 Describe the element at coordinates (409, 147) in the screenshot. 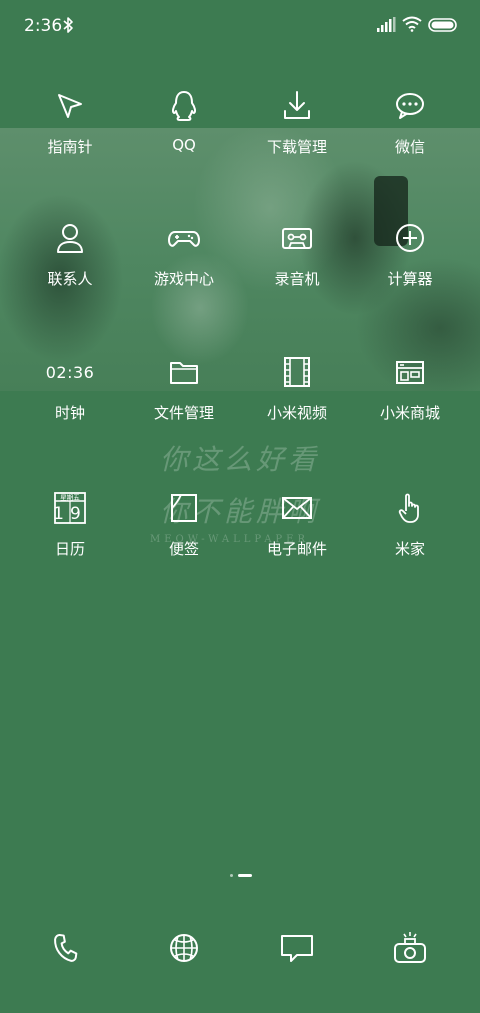

I see `app-label: 微信` at that location.